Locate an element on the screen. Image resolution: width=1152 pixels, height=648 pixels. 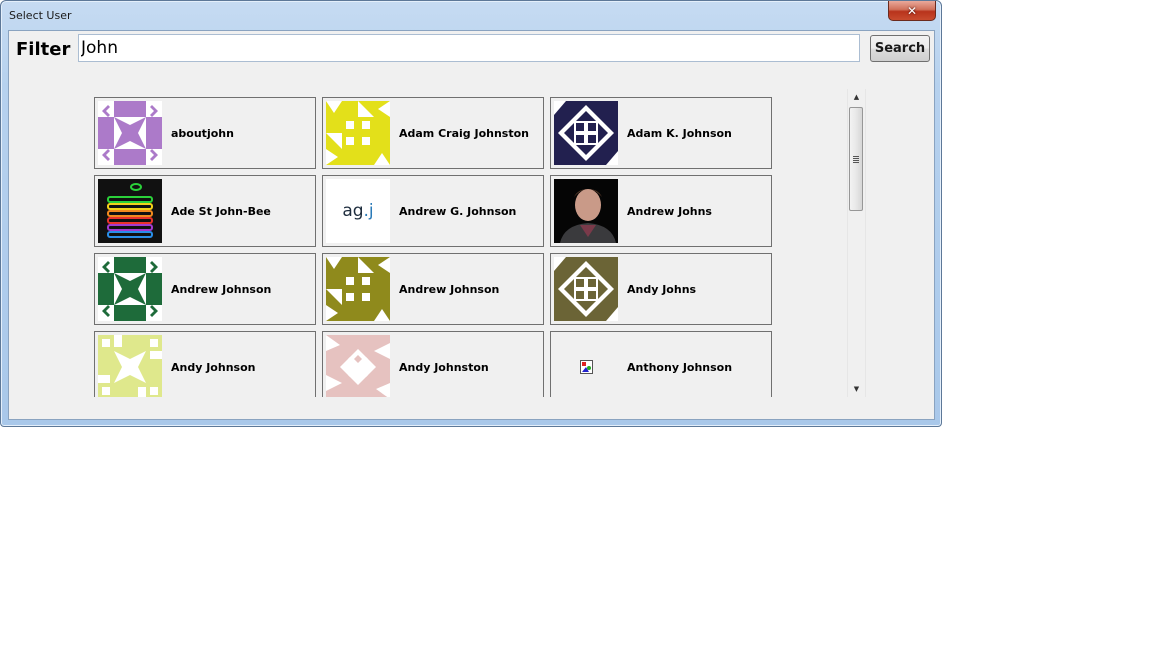
user-name: Andrew G. Johnson is located at coordinates (458, 211).